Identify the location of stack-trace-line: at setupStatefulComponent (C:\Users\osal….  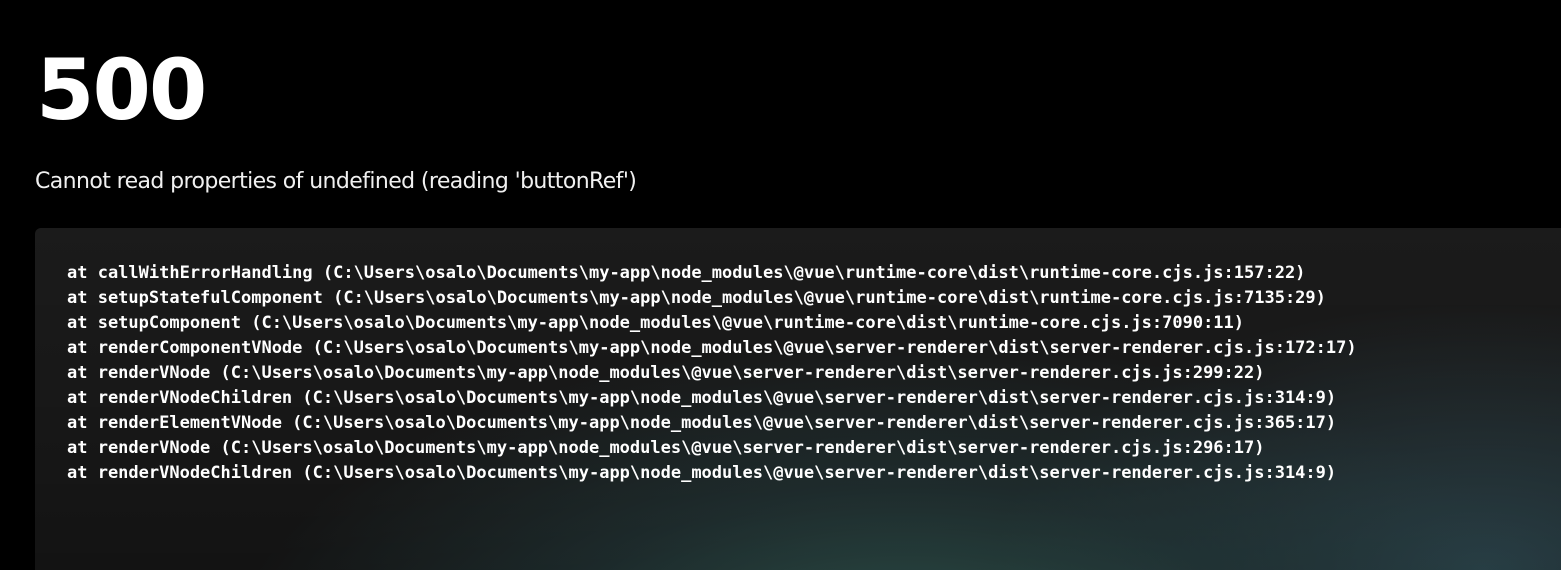
(696, 298).